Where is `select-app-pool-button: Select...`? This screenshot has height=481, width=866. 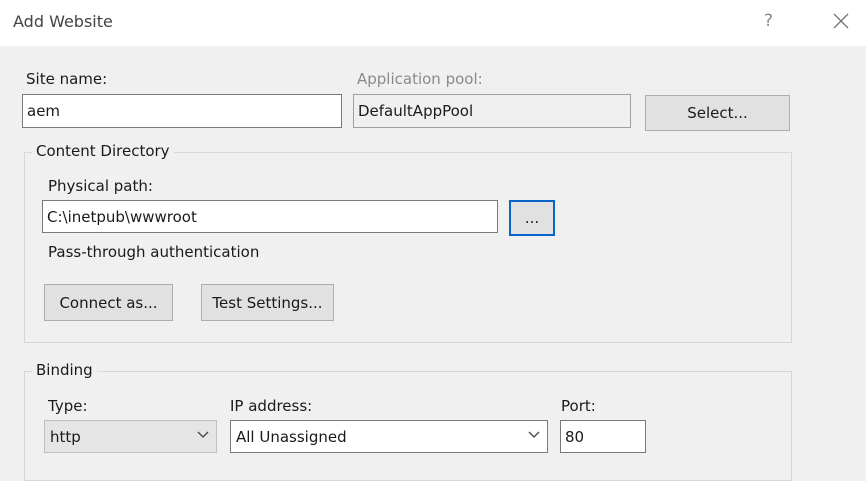 select-app-pool-button: Select... is located at coordinates (717, 113).